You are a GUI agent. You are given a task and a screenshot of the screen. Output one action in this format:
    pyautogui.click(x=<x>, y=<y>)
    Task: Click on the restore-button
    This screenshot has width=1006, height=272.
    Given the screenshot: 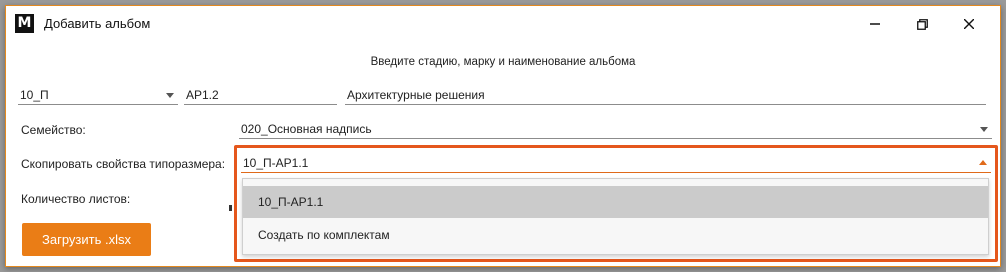 What is the action you would take?
    pyautogui.click(x=922, y=24)
    